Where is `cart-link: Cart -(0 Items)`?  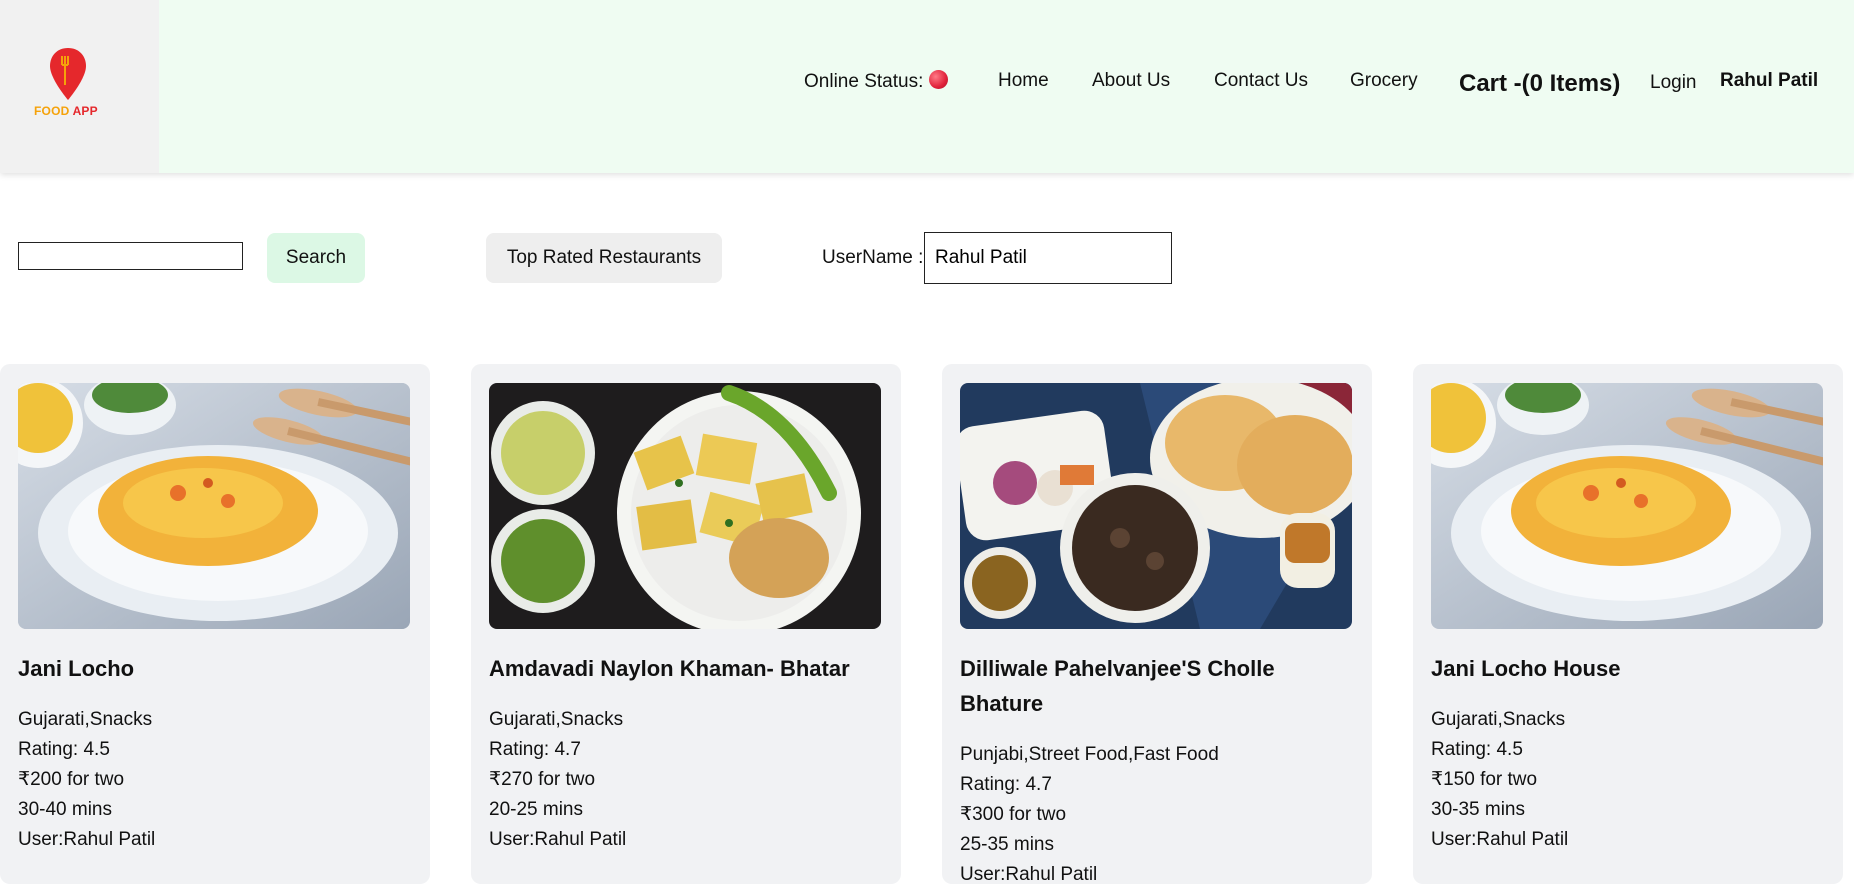 cart-link: Cart -(0 Items) is located at coordinates (1539, 84).